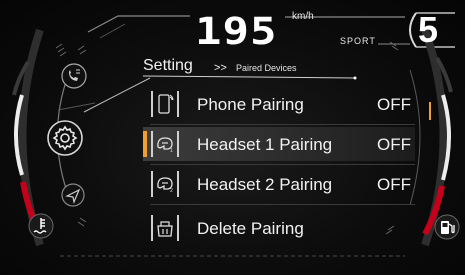 Image resolution: width=465 pixels, height=275 pixels. What do you see at coordinates (303, 16) in the screenshot?
I see `speed-unit: km/h` at bounding box center [303, 16].